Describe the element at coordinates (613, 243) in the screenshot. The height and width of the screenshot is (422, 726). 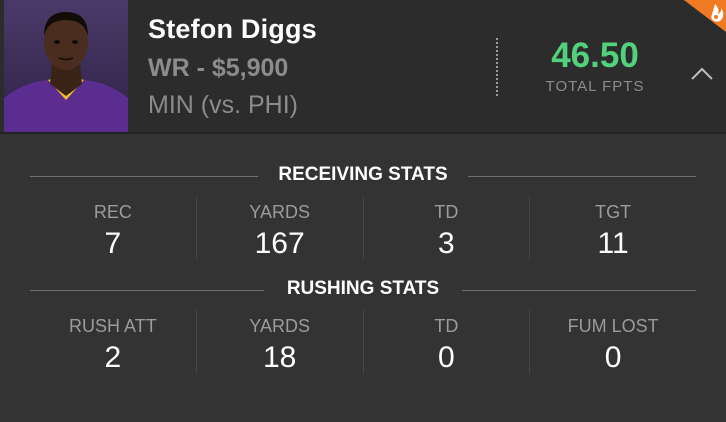
I see `stat-value: 11` at that location.